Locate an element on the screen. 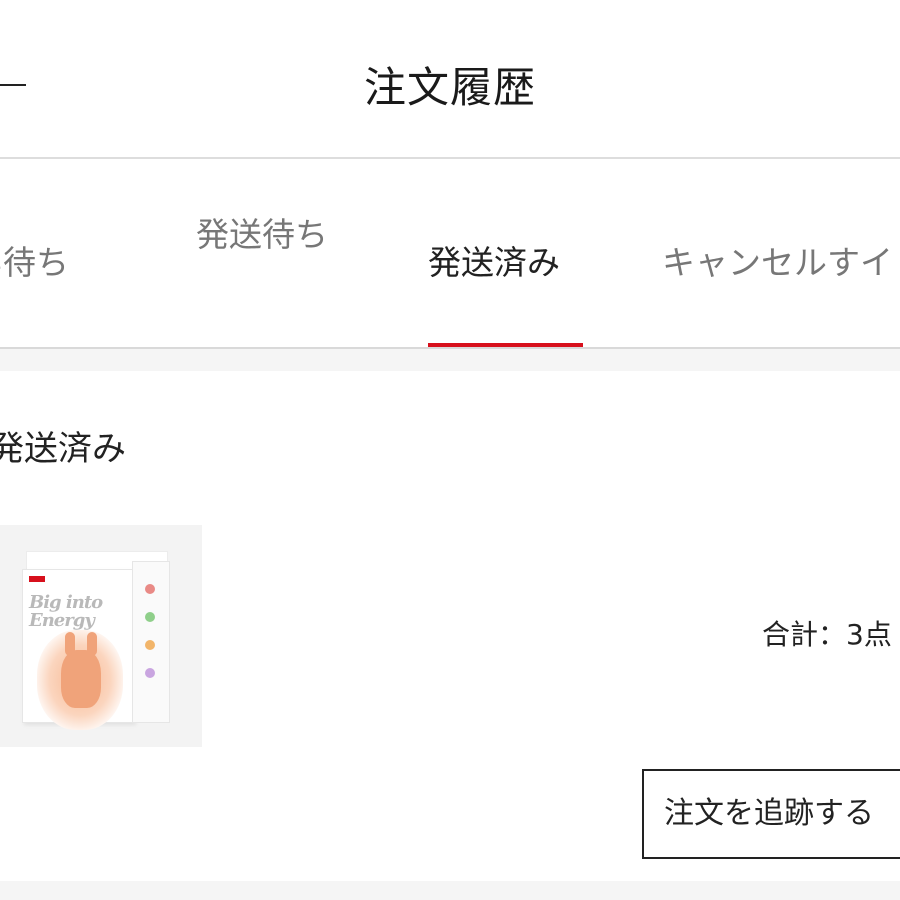 Image resolution: width=900 pixels, height=900 pixels. active-tab-indicator is located at coordinates (505, 345).